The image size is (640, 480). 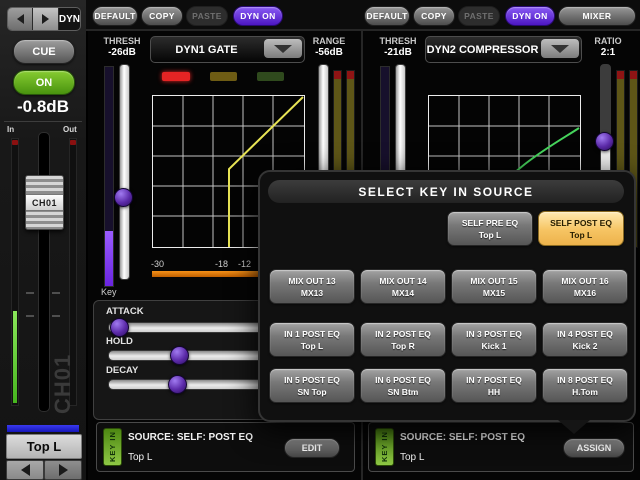 What do you see at coordinates (403, 286) in the screenshot?
I see `source-mix-out-14: MIX OUT 14 MX14` at bounding box center [403, 286].